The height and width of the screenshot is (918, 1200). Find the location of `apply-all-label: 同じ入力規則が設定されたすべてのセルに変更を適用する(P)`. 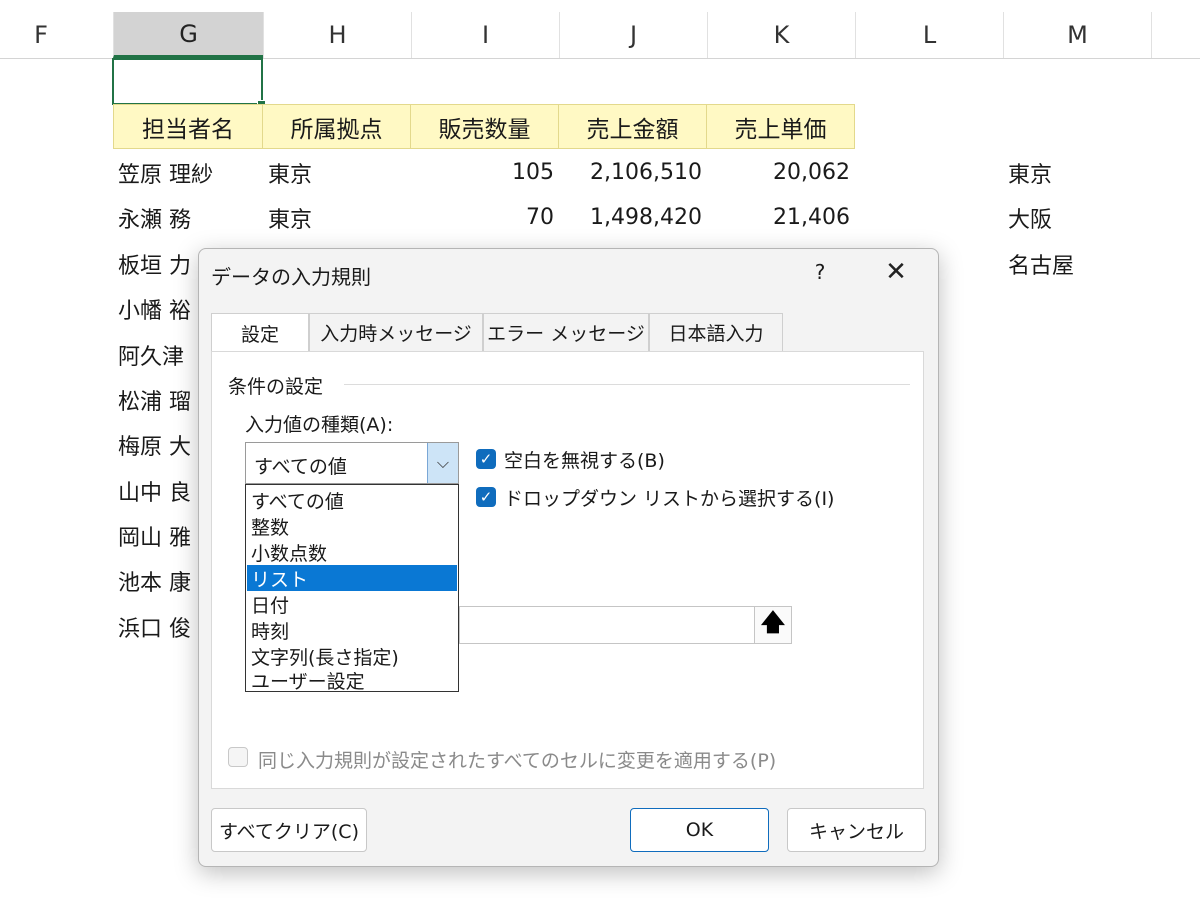

apply-all-label: 同じ入力規則が設定されたすべてのセルに変更を適用する(P) is located at coordinates (517, 759).